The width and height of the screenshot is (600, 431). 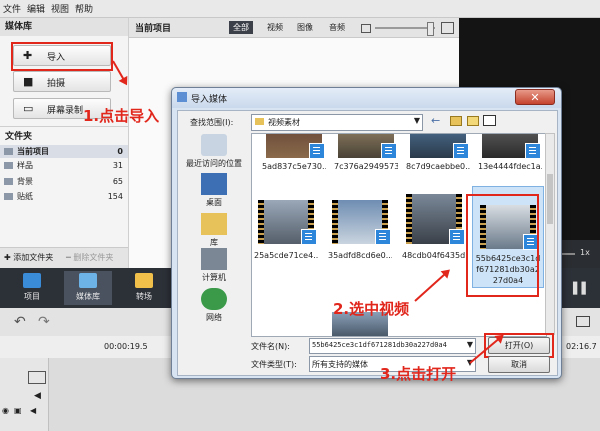 What do you see at coordinates (56, 84) in the screenshot?
I see `record-label: 拍摄` at bounding box center [56, 84].